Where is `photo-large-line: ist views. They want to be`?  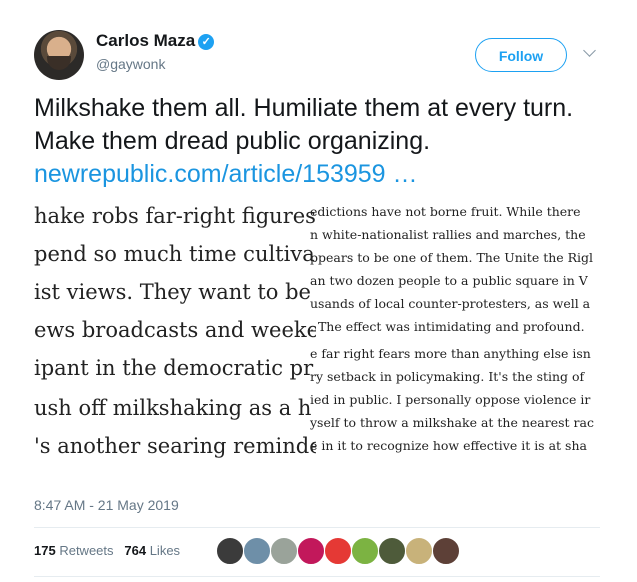 photo-large-line: ist views. They want to be is located at coordinates (172, 292).